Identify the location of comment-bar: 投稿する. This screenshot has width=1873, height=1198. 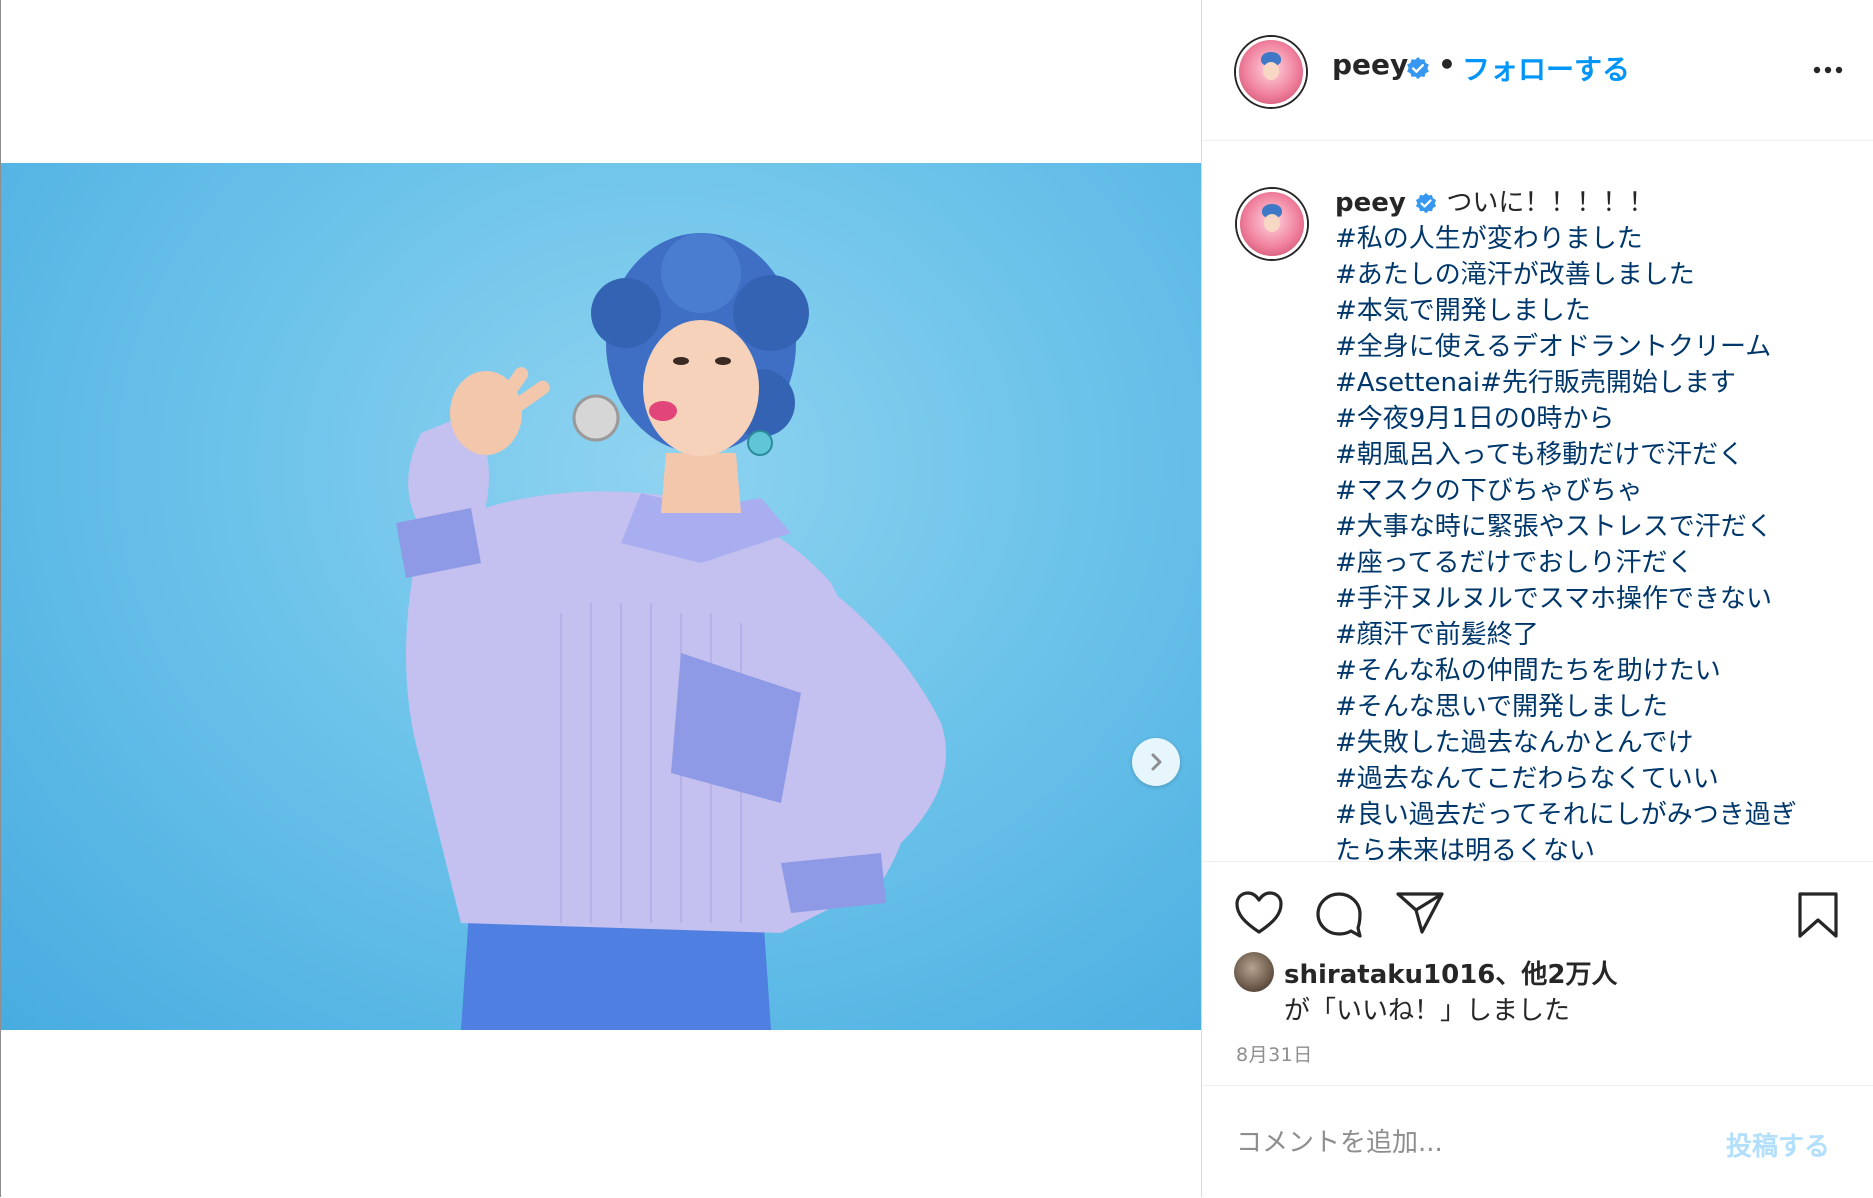
(1537, 1141).